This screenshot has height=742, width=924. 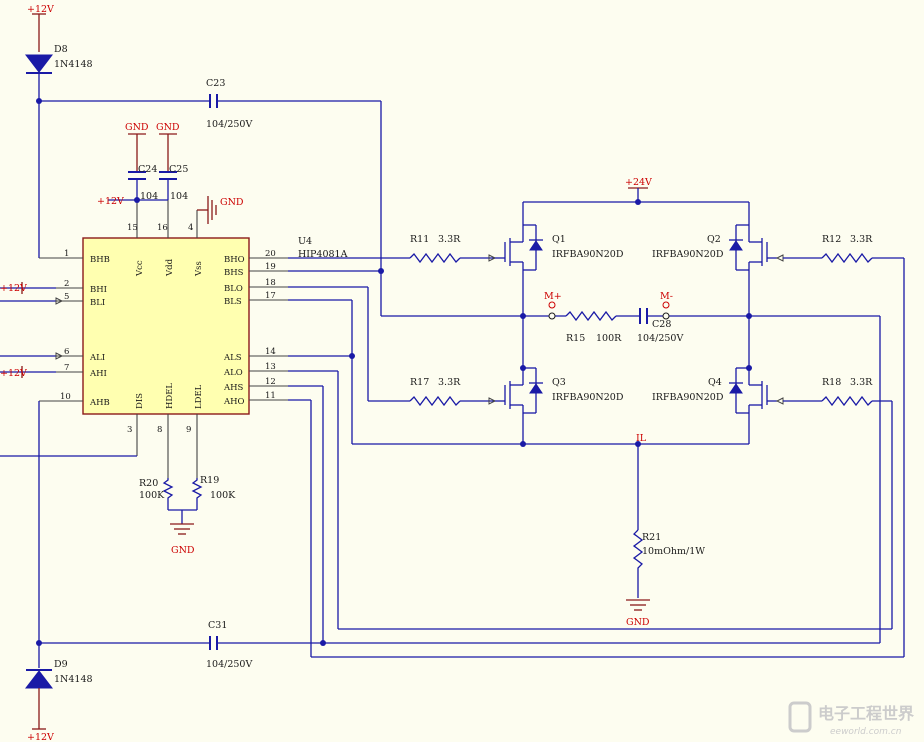 I want to click on resistor-r12: R12 3.3R, so click(x=847, y=249).